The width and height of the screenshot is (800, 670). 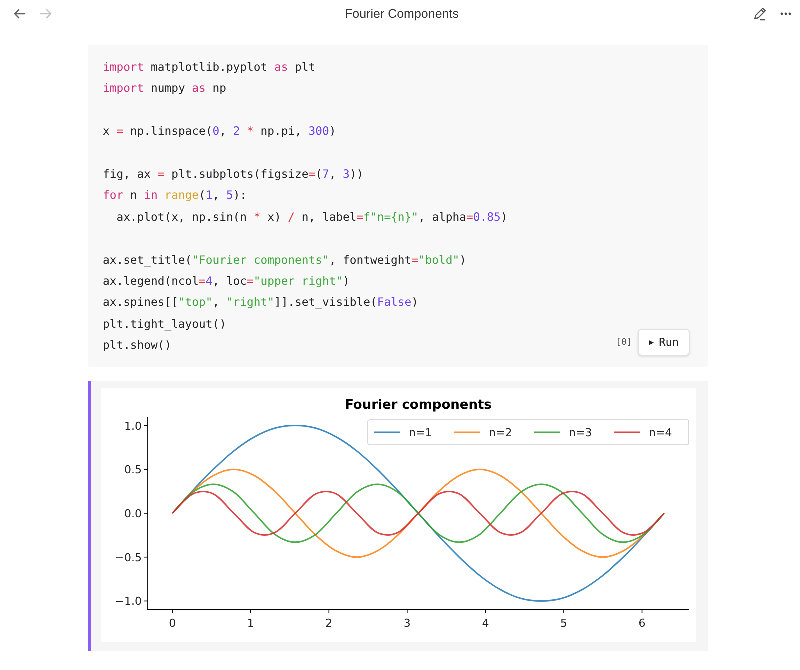 I want to click on tick-label: 5, so click(x=564, y=623).